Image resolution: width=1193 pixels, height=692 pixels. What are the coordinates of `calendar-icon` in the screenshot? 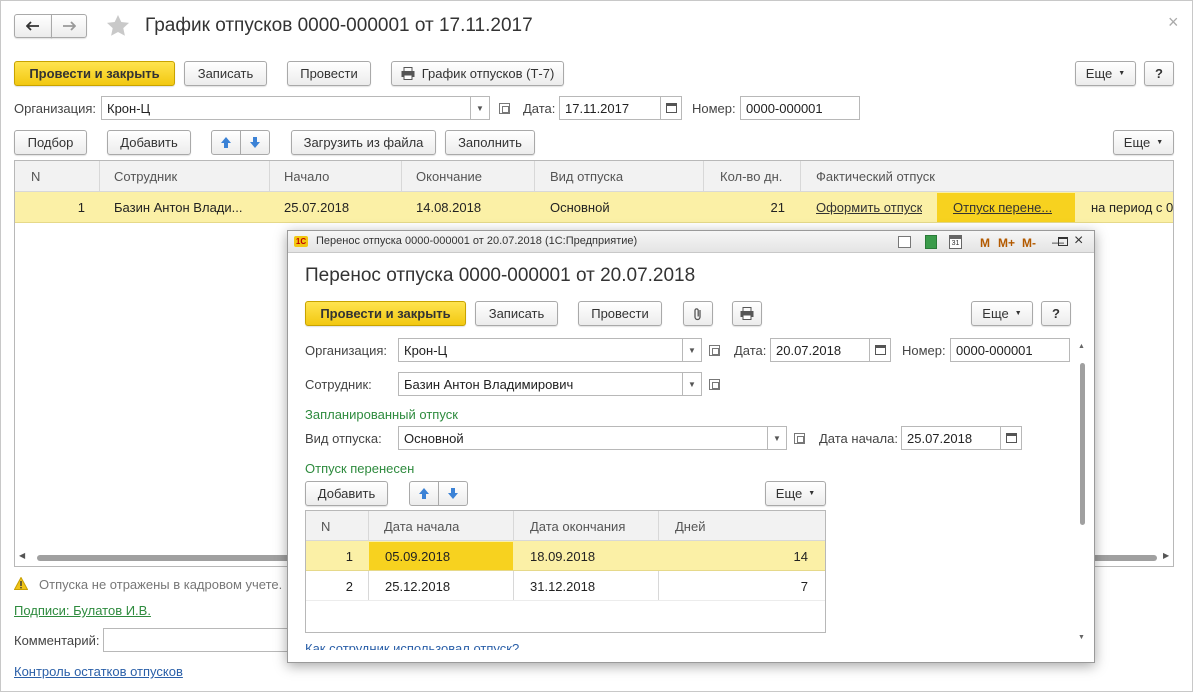 It's located at (671, 108).